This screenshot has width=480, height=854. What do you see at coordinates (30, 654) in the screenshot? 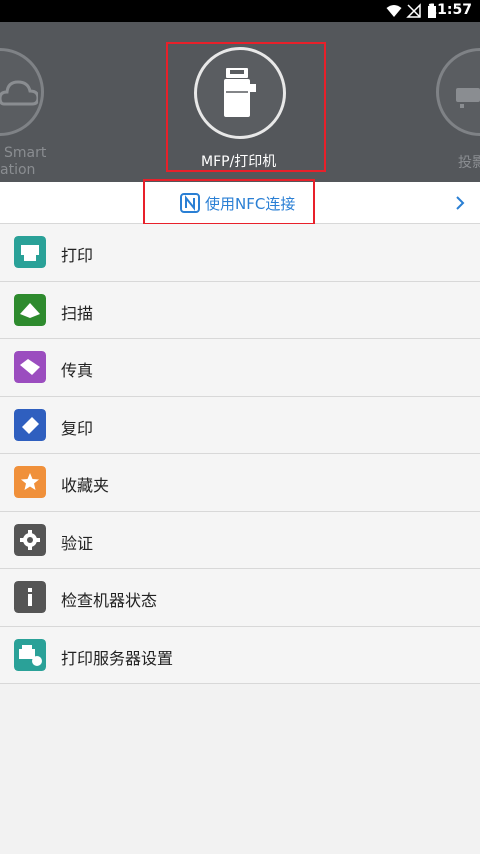
I see `print-server-icon` at bounding box center [30, 654].